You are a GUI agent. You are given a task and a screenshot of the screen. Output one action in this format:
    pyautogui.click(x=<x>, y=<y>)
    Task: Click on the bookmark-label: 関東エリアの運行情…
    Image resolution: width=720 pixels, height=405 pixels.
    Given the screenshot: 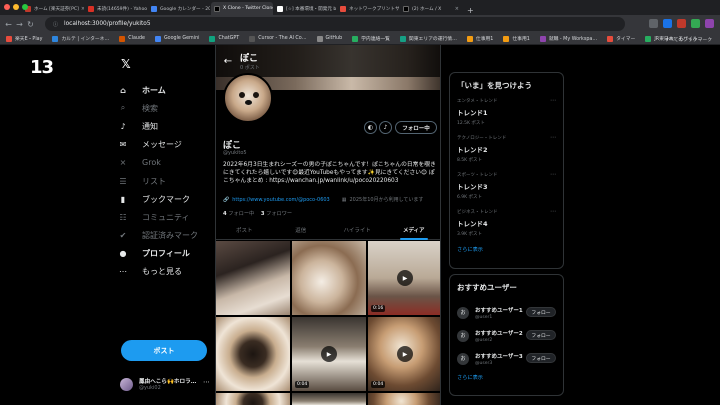 What is the action you would take?
    pyautogui.click(x=432, y=39)
    